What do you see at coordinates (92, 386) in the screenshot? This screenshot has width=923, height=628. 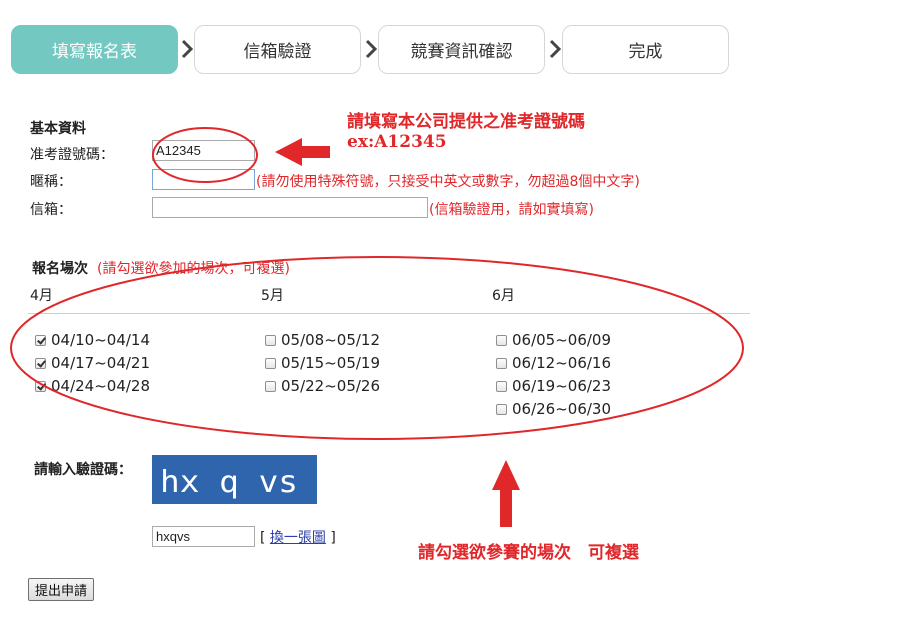 I see `session-checkbox: 04/24~04/28` at bounding box center [92, 386].